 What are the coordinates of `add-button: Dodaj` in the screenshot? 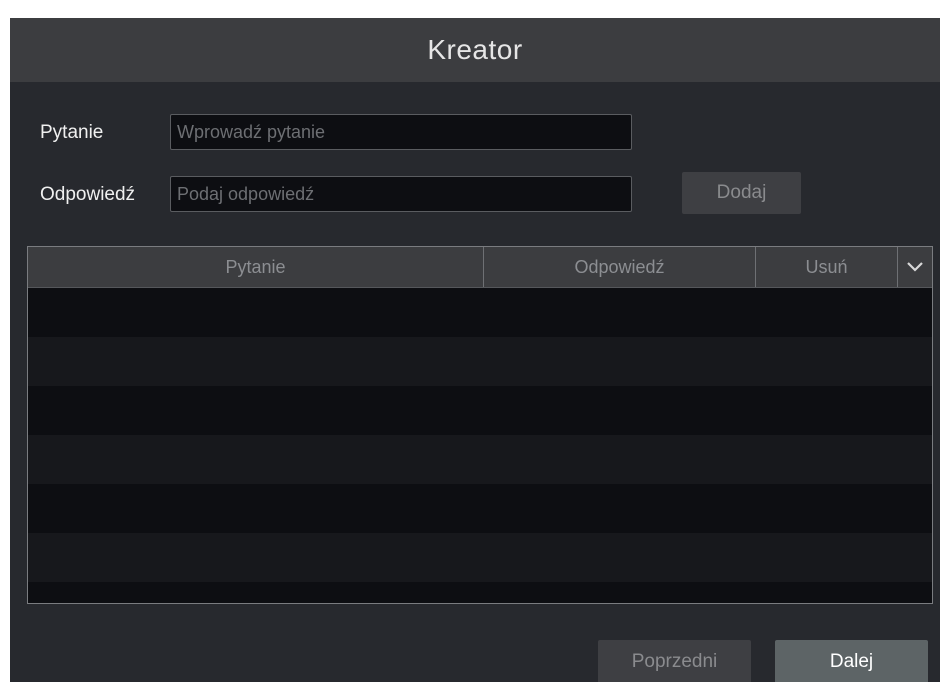 It's located at (741, 193).